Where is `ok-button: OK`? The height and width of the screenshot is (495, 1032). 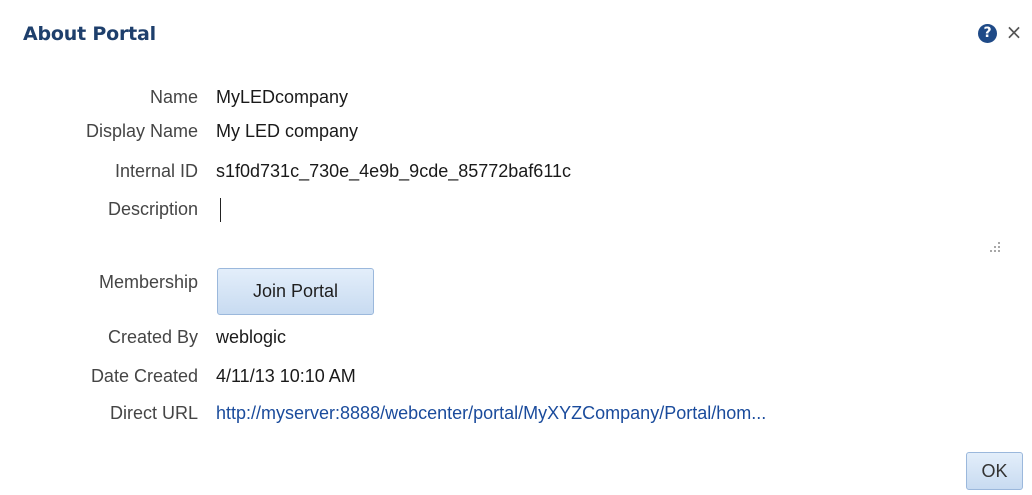
ok-button: OK is located at coordinates (994, 471).